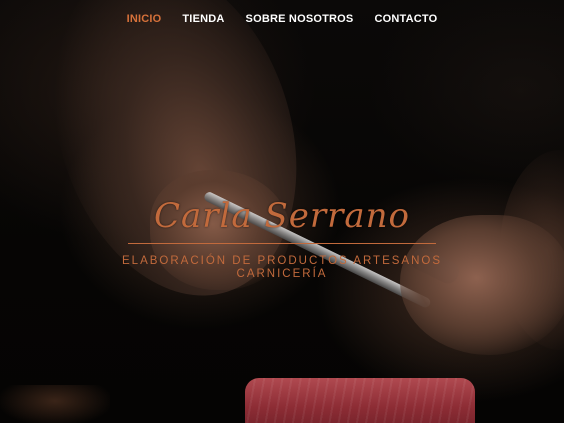  I want to click on brand-tagline: ELABORACIÓN DE PRODUCTOS ARTESANOS, so click(282, 261).